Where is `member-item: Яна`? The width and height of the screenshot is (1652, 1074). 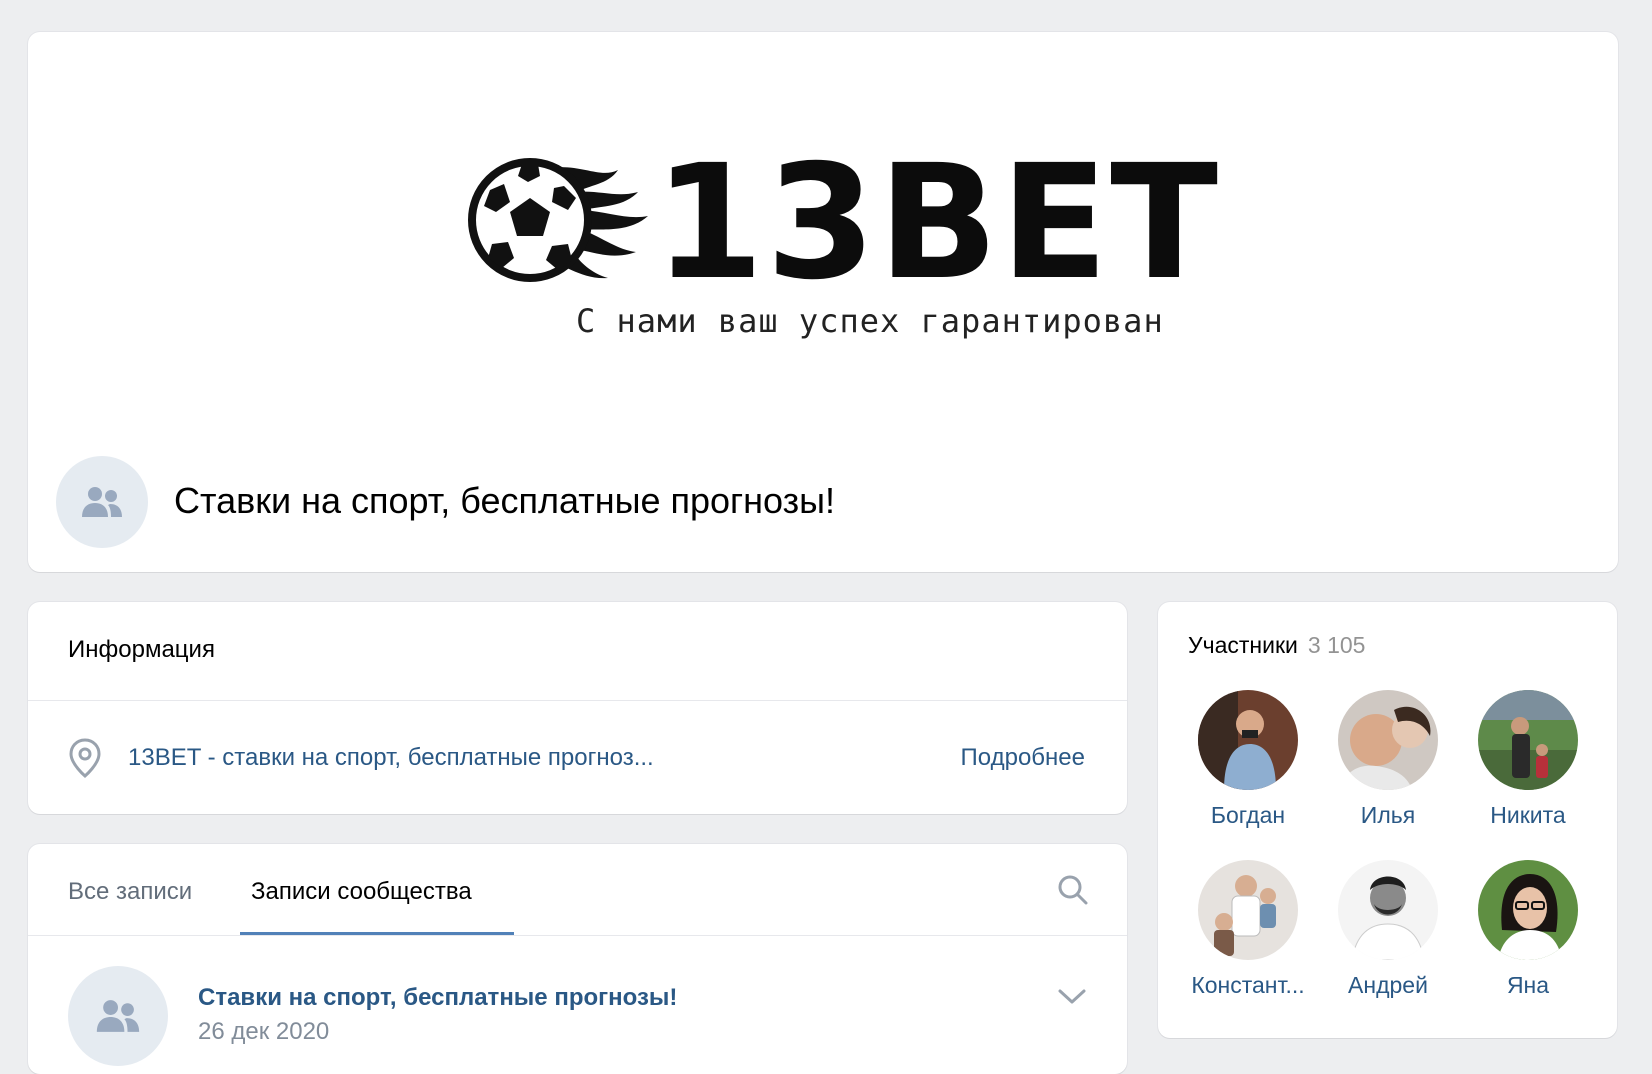
member-item: Яна is located at coordinates (1528, 929).